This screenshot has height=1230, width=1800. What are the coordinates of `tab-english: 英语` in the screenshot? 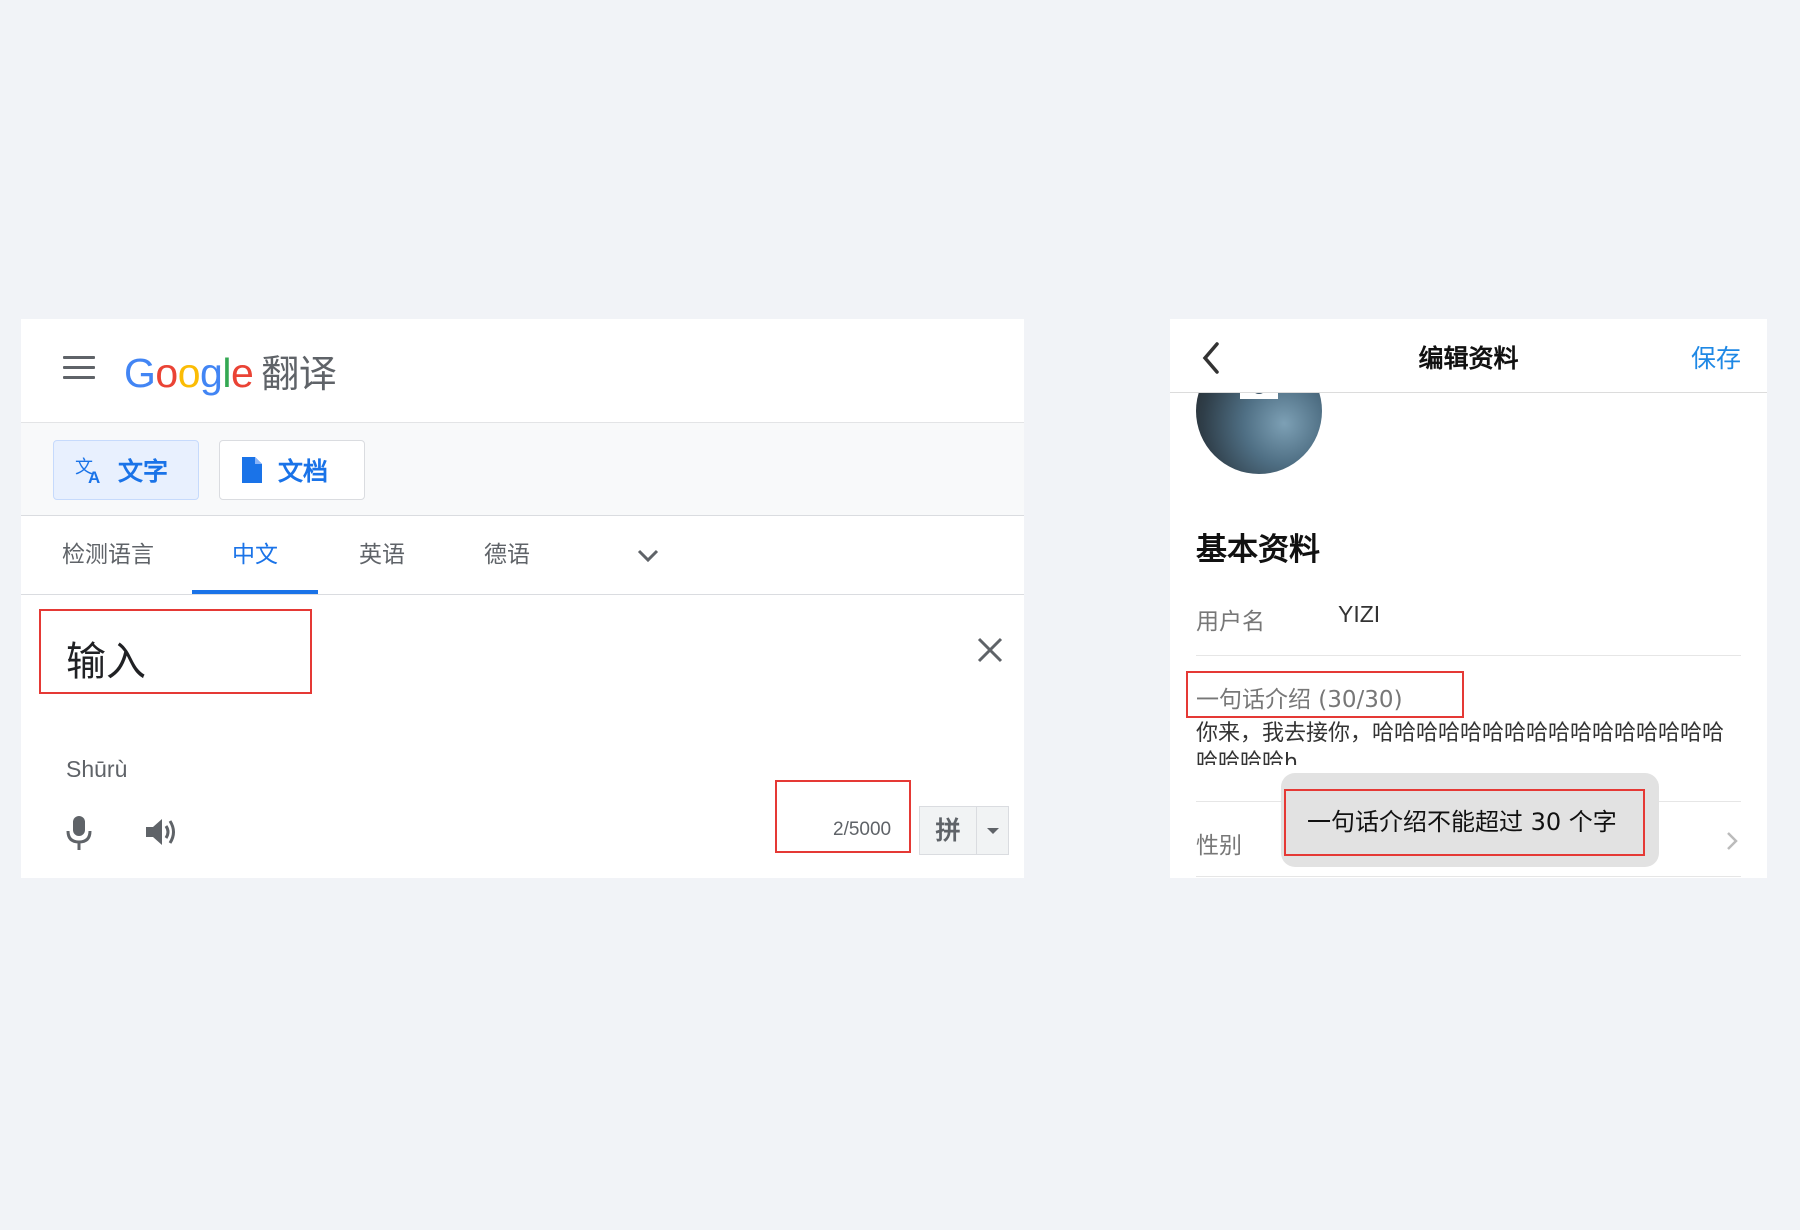 It's located at (382, 555).